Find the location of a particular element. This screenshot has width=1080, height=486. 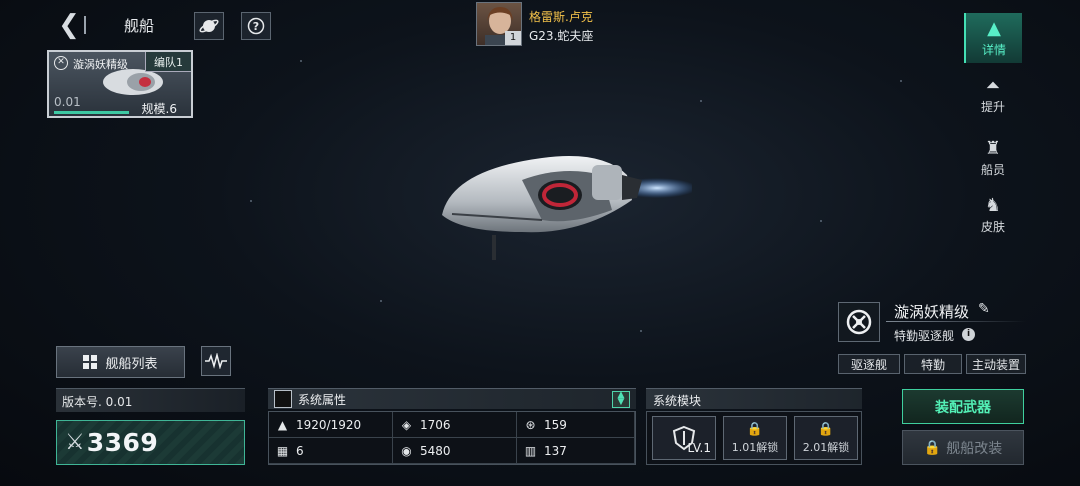

combat-power: ⚔ 3369 is located at coordinates (150, 442).